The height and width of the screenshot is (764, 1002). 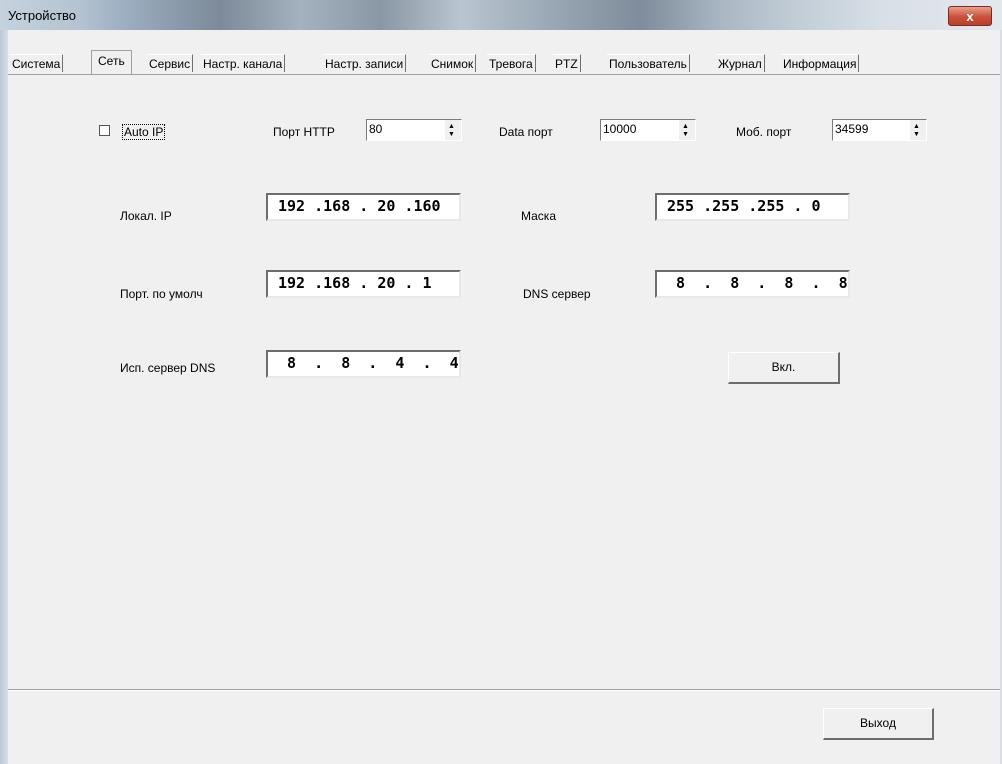 What do you see at coordinates (648, 130) in the screenshot?
I see `data-port-spinner: 10000 ▲ ▼` at bounding box center [648, 130].